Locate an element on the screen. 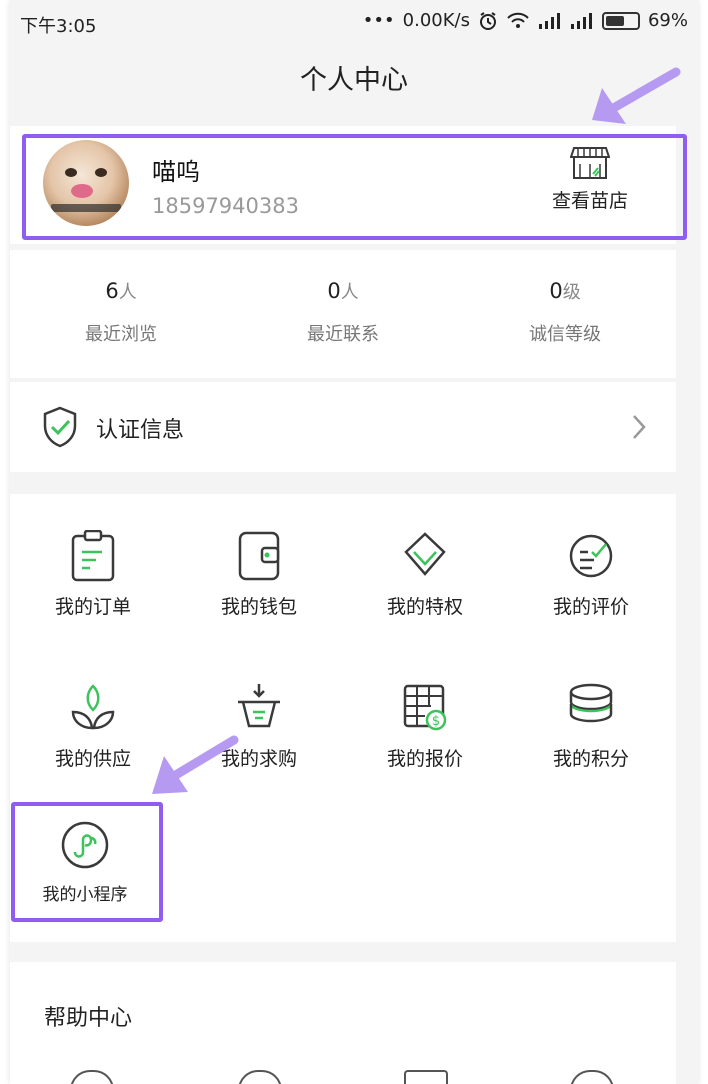  menu-item-label: 我的特权 is located at coordinates (424, 607).